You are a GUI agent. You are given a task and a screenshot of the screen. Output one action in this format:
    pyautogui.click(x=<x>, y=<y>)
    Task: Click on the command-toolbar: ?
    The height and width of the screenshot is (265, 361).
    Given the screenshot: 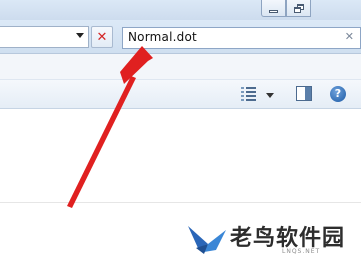 What is the action you would take?
    pyautogui.click(x=180, y=94)
    